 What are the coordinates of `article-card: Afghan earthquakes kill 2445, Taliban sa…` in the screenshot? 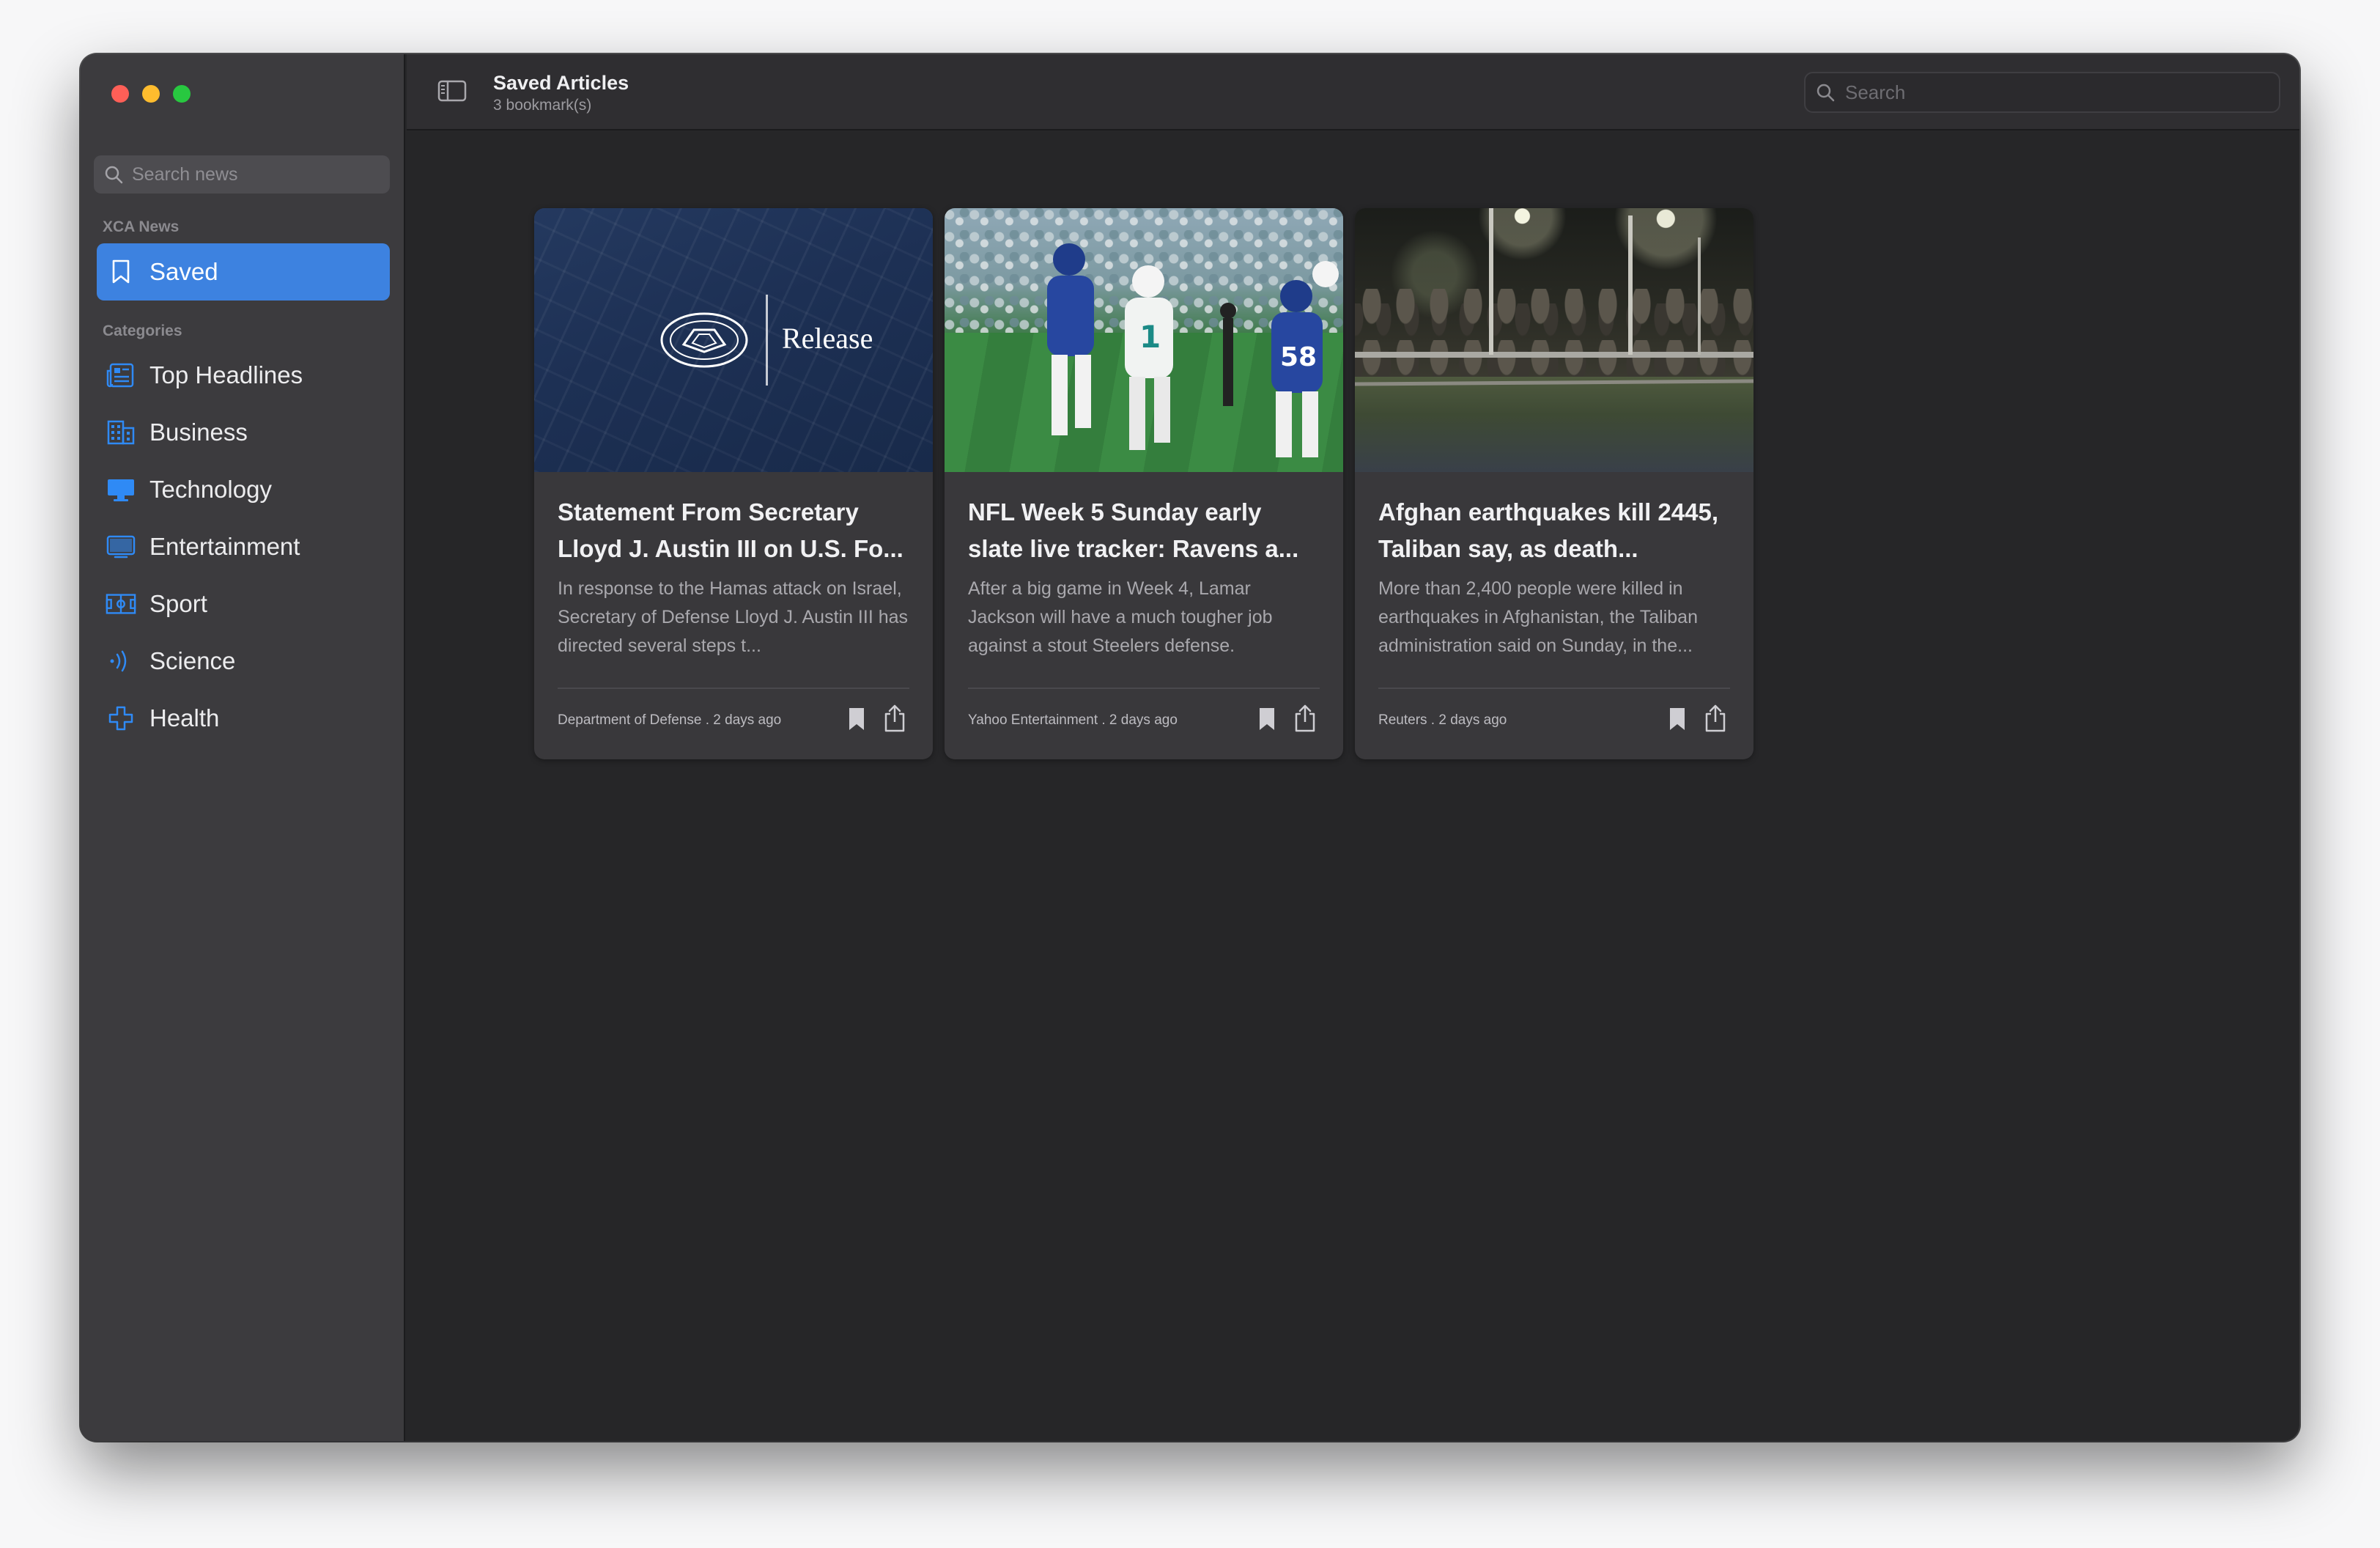 It's located at (1554, 483).